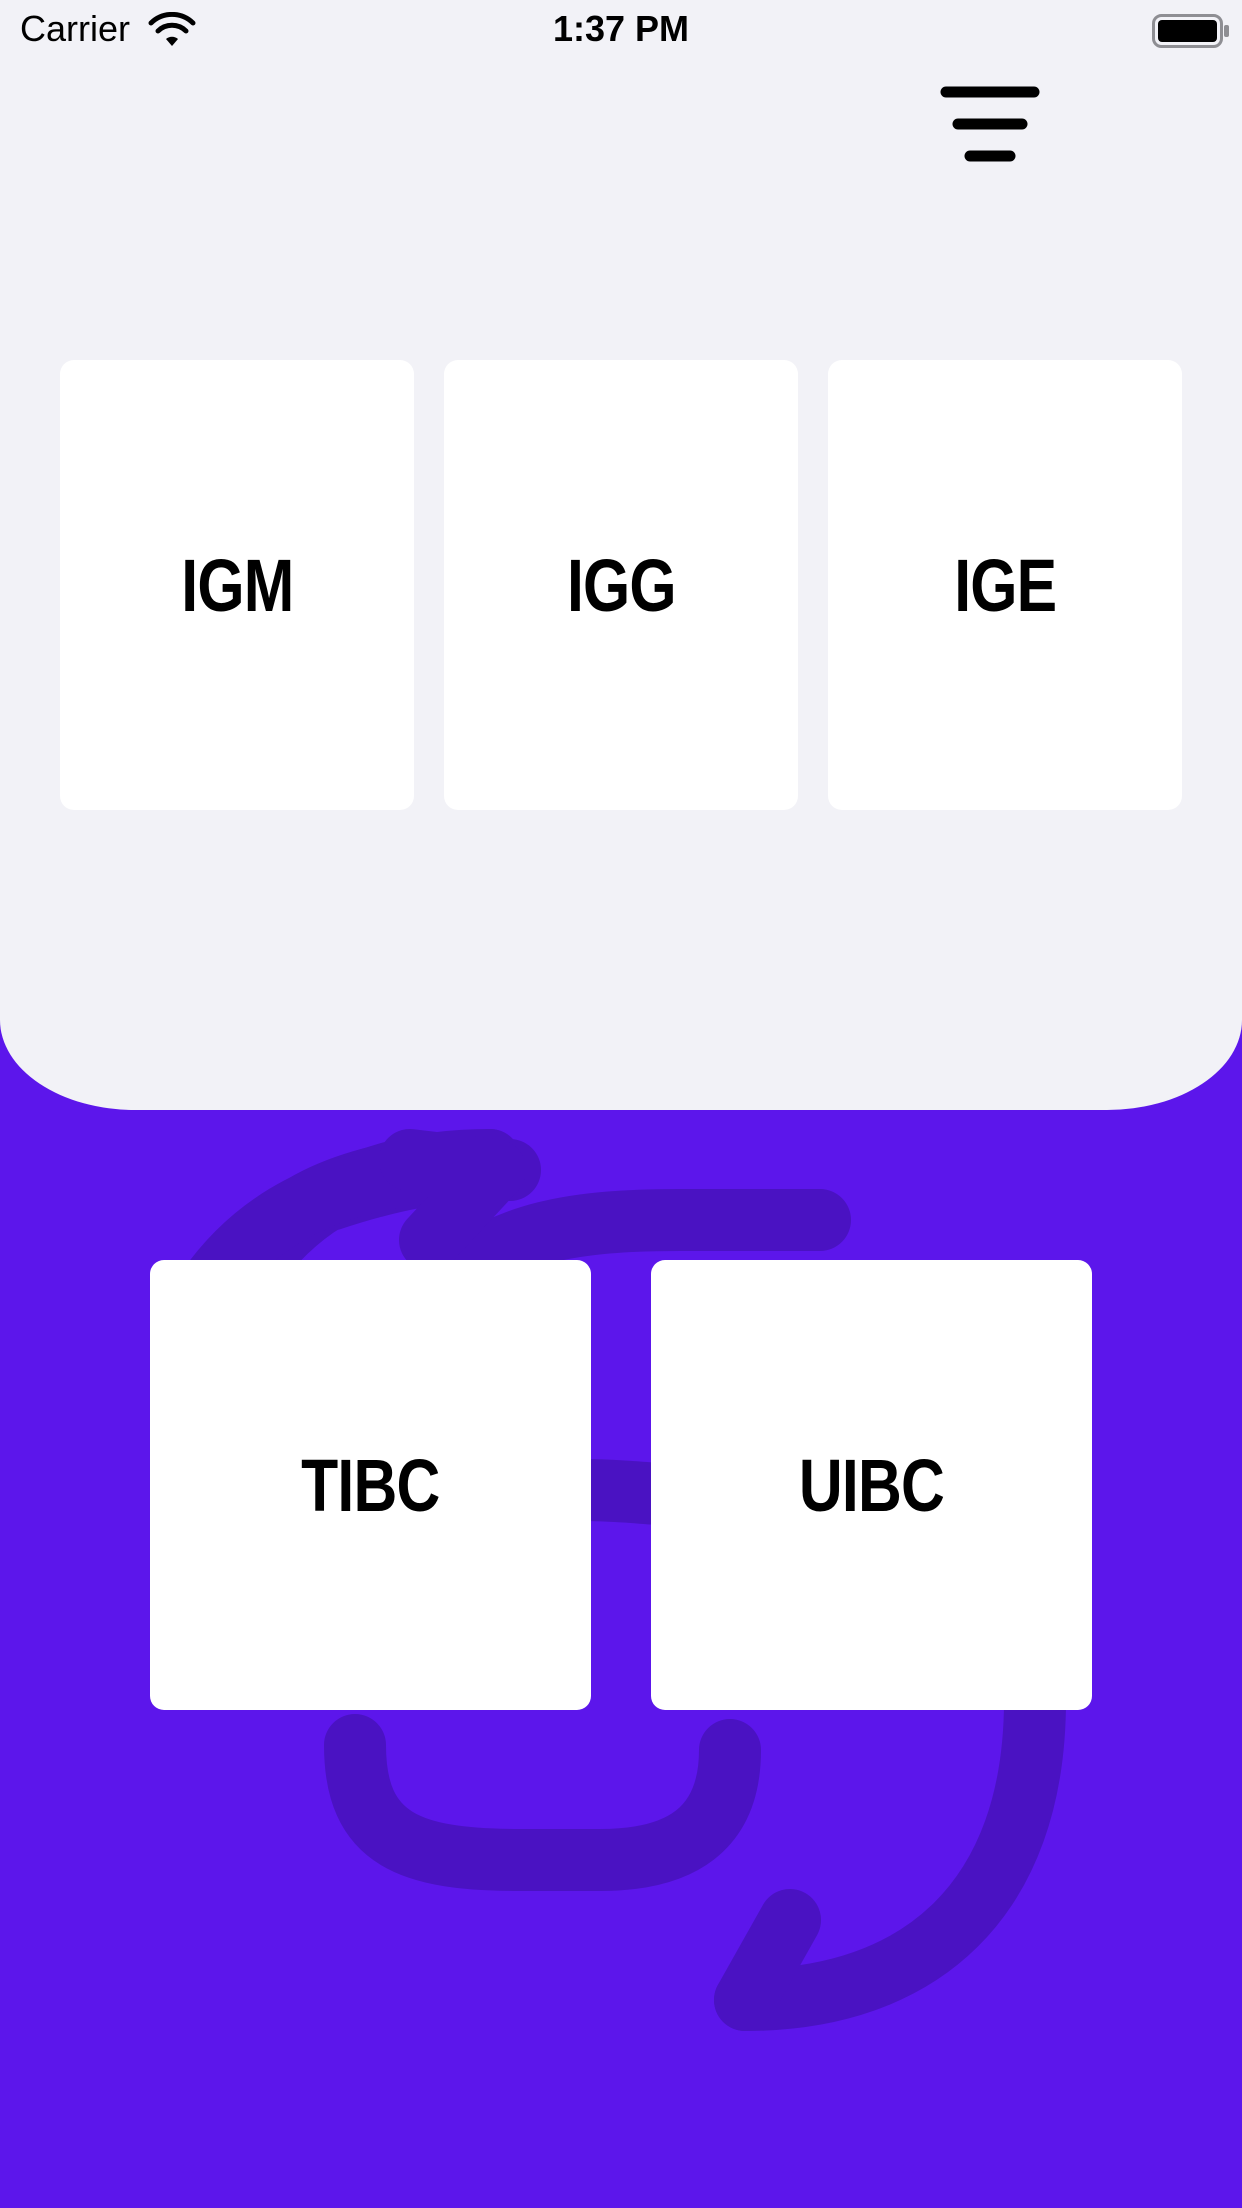 The height and width of the screenshot is (2208, 1242). I want to click on card-igm-label: IGM, so click(237, 585).